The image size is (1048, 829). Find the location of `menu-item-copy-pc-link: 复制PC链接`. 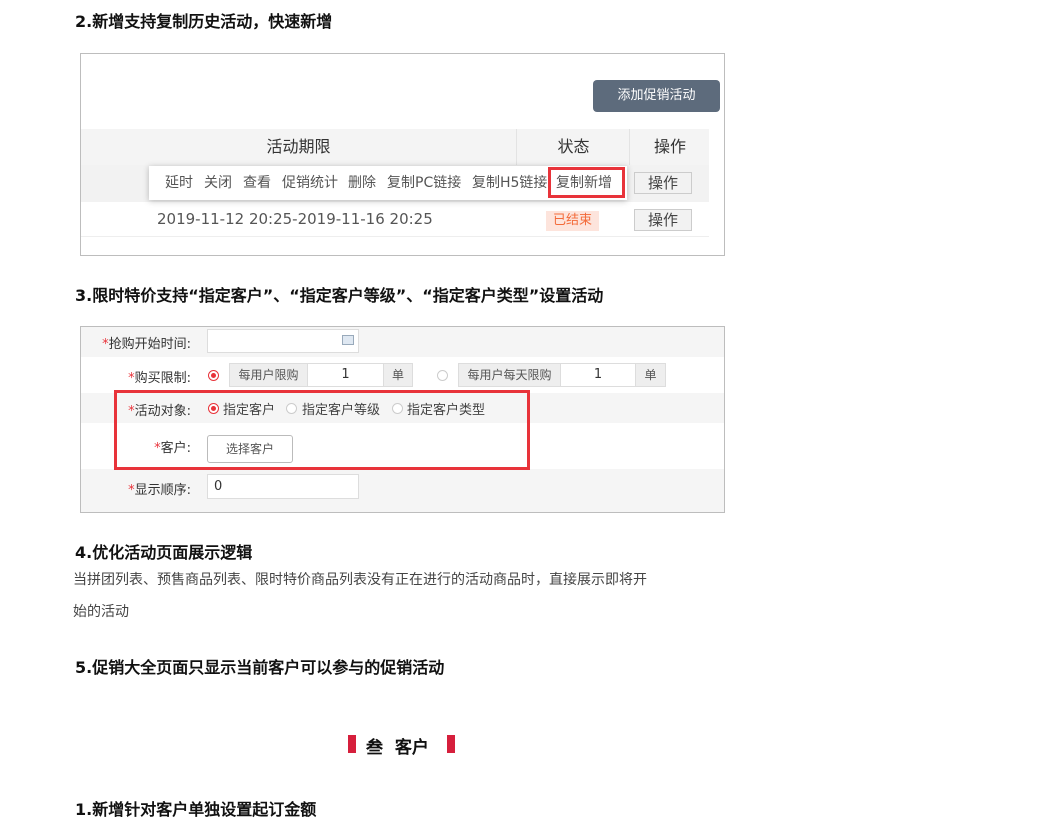

menu-item-copy-pc-link: 复制PC链接 is located at coordinates (424, 183).